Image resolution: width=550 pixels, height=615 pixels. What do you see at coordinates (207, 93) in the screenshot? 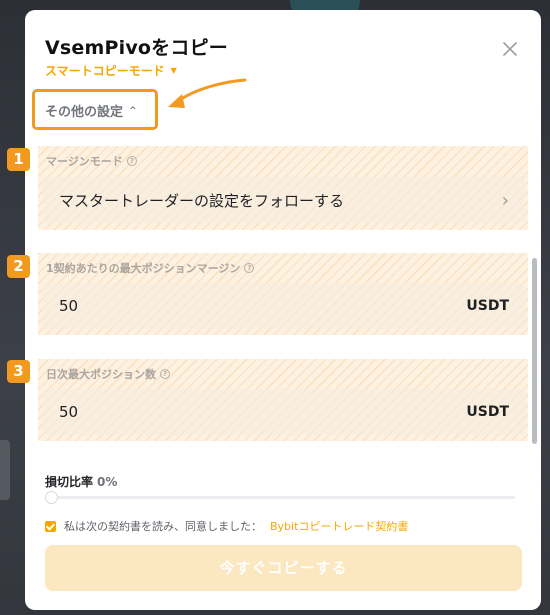
I see `annotation-arrow-icon` at bounding box center [207, 93].